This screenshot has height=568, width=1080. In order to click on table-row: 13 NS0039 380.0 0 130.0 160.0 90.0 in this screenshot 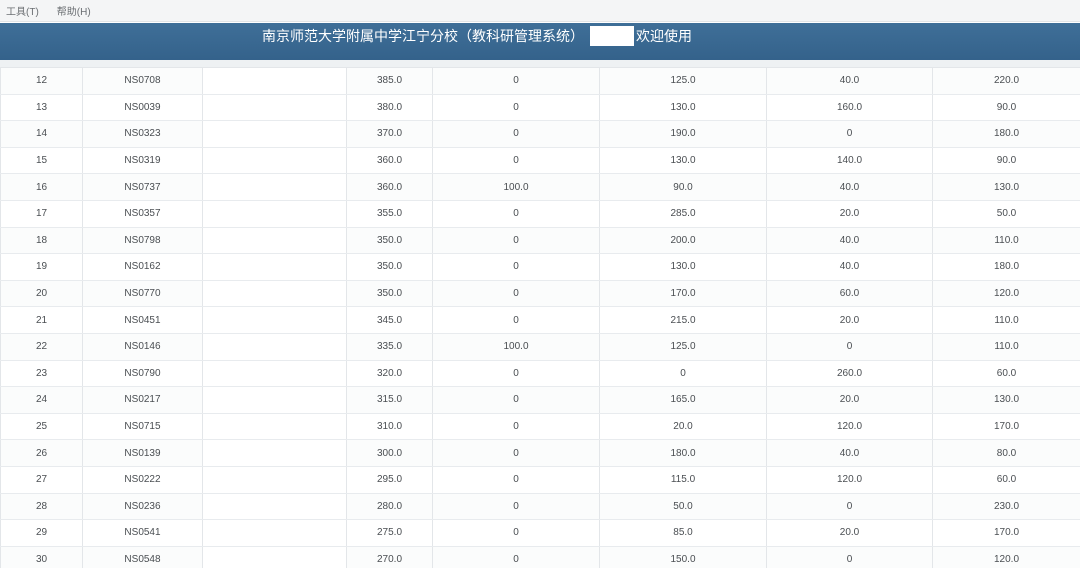, I will do `click(540, 108)`.